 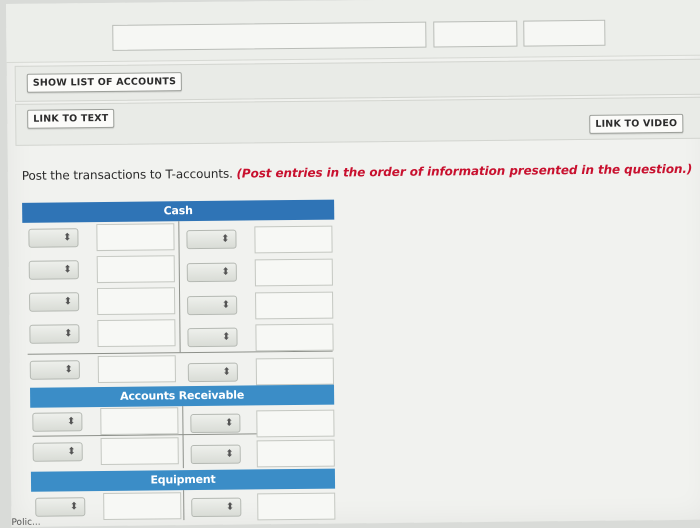 What do you see at coordinates (183, 480) in the screenshot?
I see `t-account-header-equipment: Equipment` at bounding box center [183, 480].